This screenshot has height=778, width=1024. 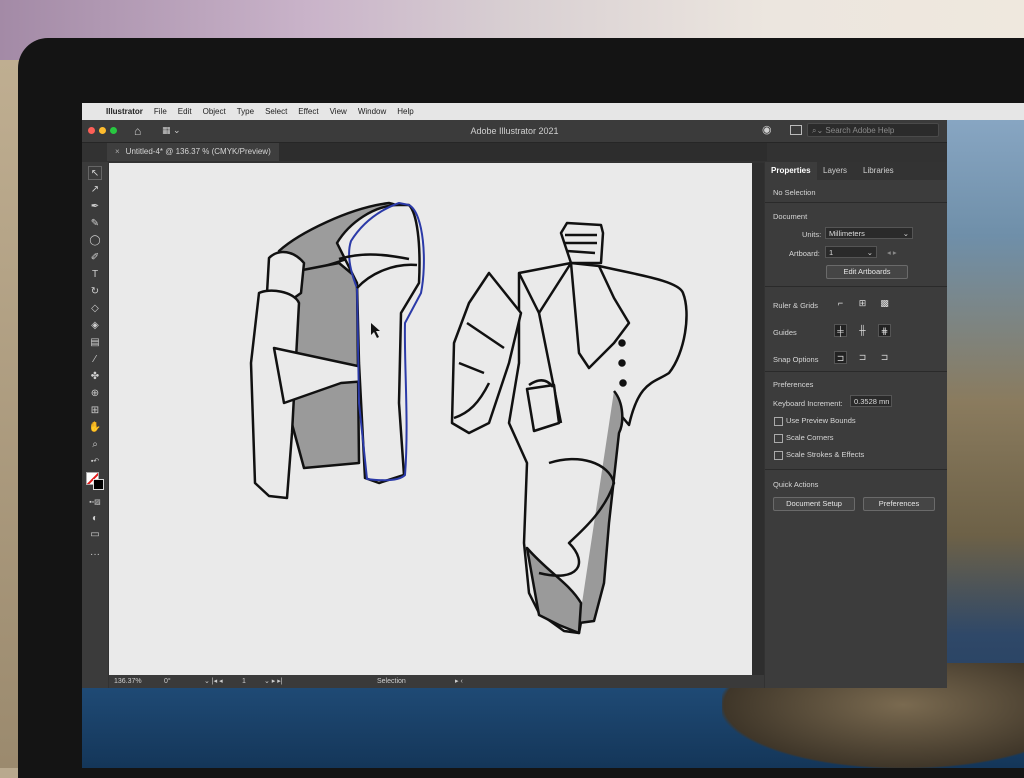 I want to click on zoom-tool-icon: ⌕, so click(x=95, y=445).